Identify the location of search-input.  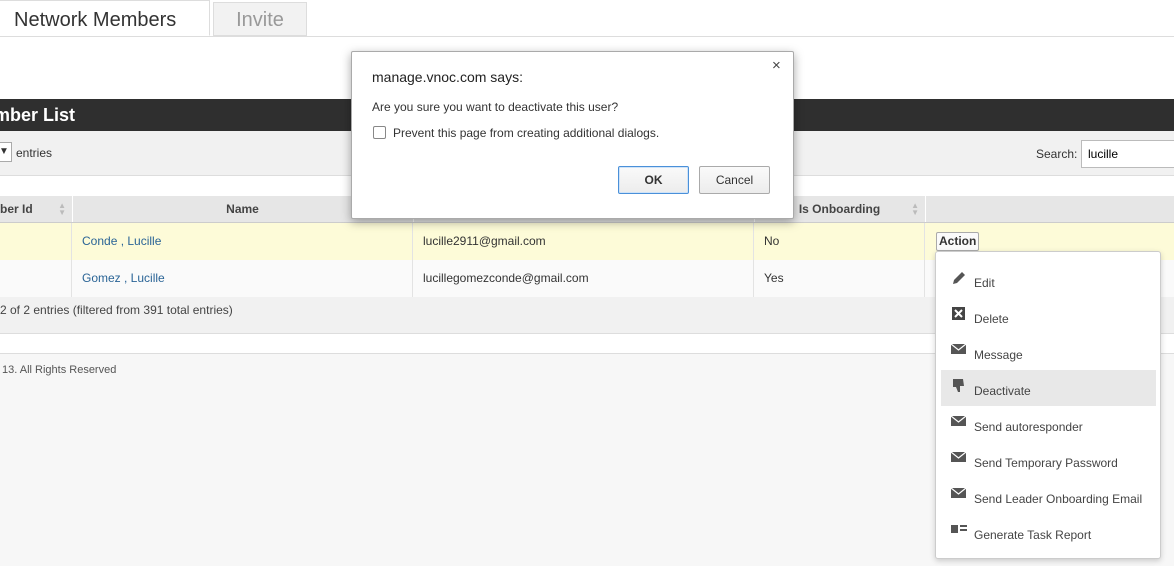
(1127, 154).